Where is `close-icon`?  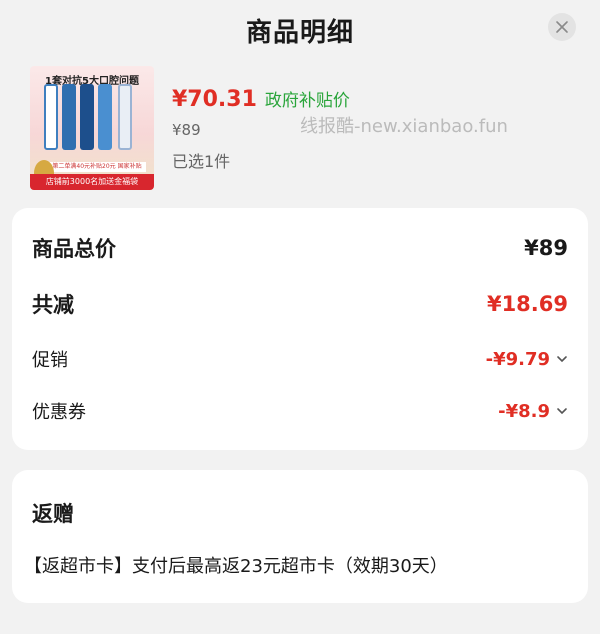
close-icon is located at coordinates (562, 27).